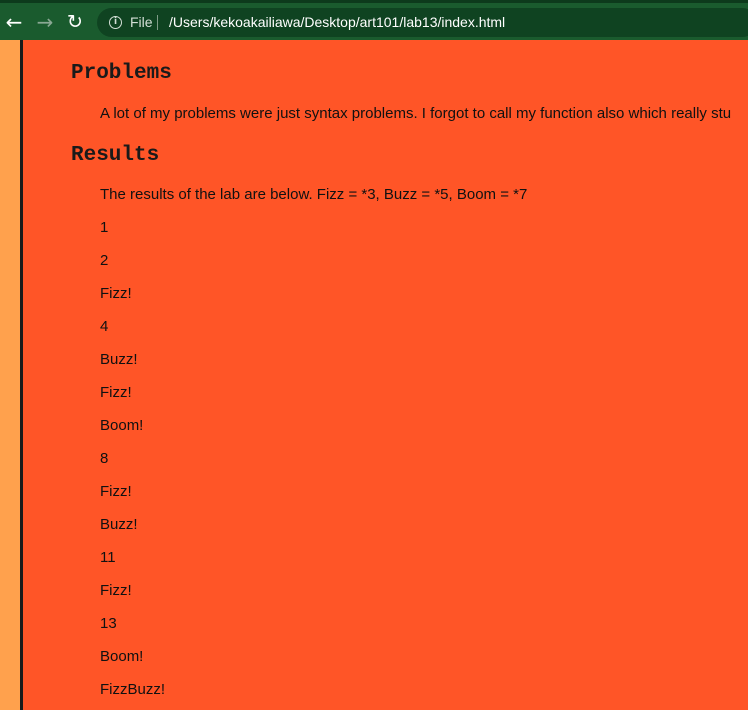  What do you see at coordinates (115, 22) in the screenshot?
I see `info-icon: i` at bounding box center [115, 22].